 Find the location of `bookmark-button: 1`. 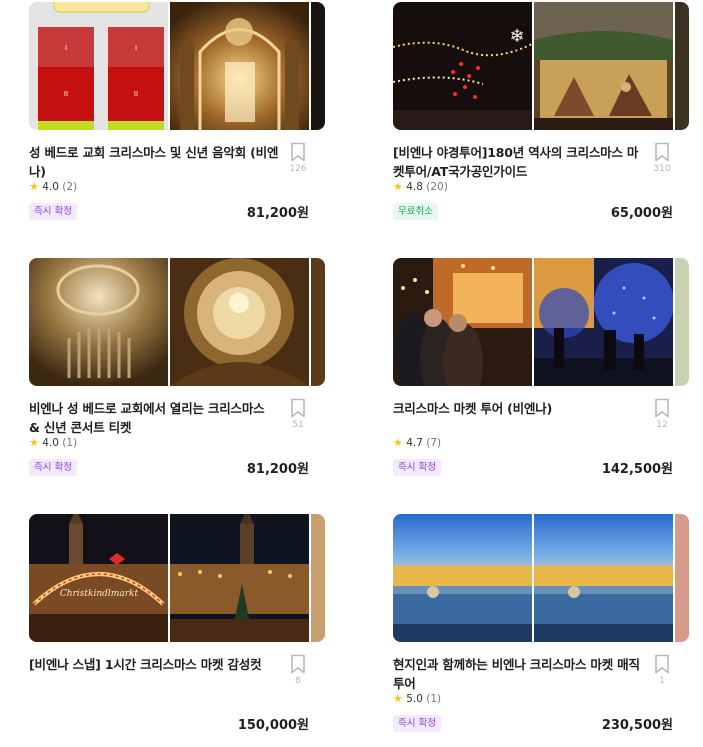

bookmark-button: 1 is located at coordinates (662, 670).